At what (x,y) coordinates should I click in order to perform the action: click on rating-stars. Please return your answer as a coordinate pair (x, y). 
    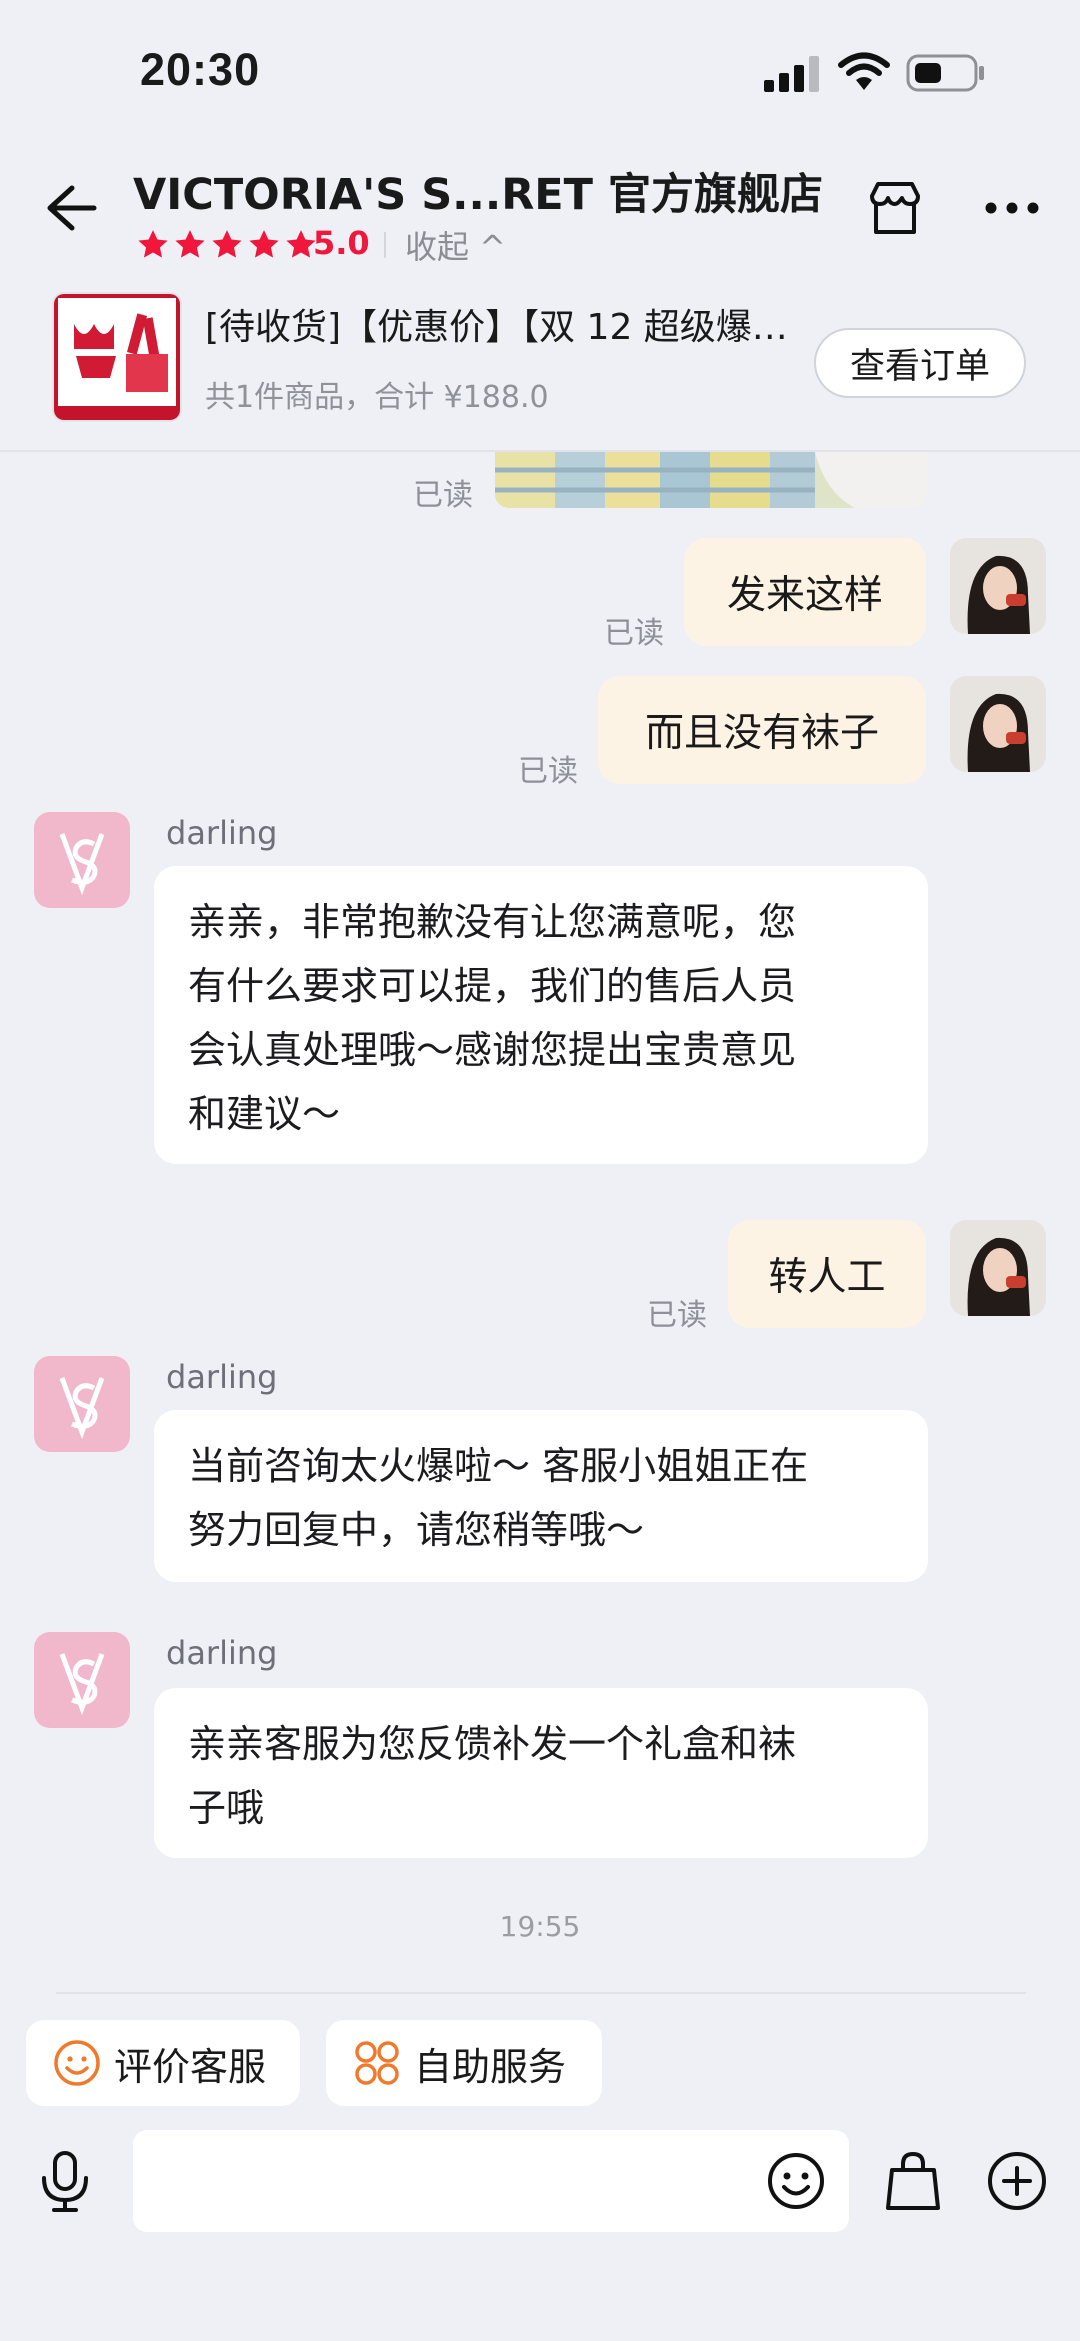
    Looking at the image, I should click on (228, 245).